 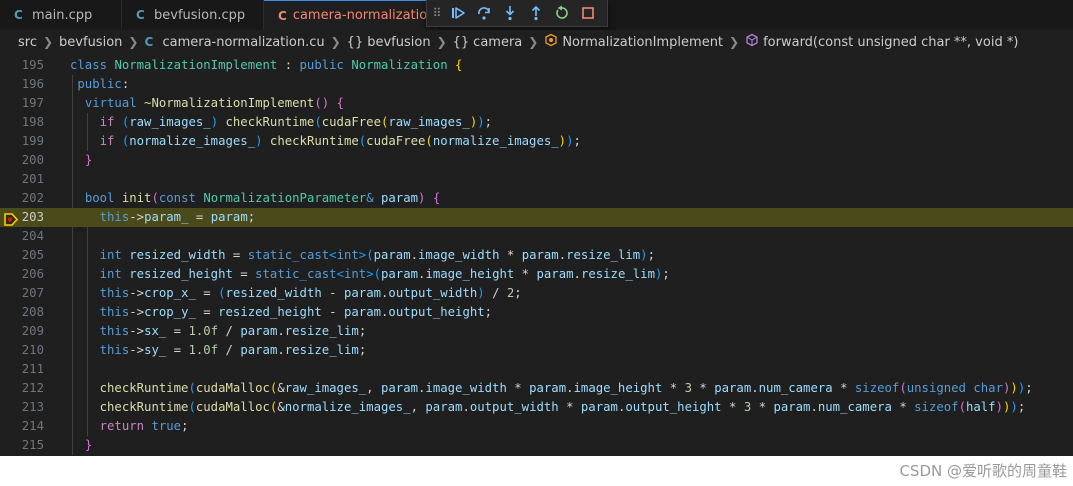 I want to click on breadcrumb-src: src, so click(x=27, y=42).